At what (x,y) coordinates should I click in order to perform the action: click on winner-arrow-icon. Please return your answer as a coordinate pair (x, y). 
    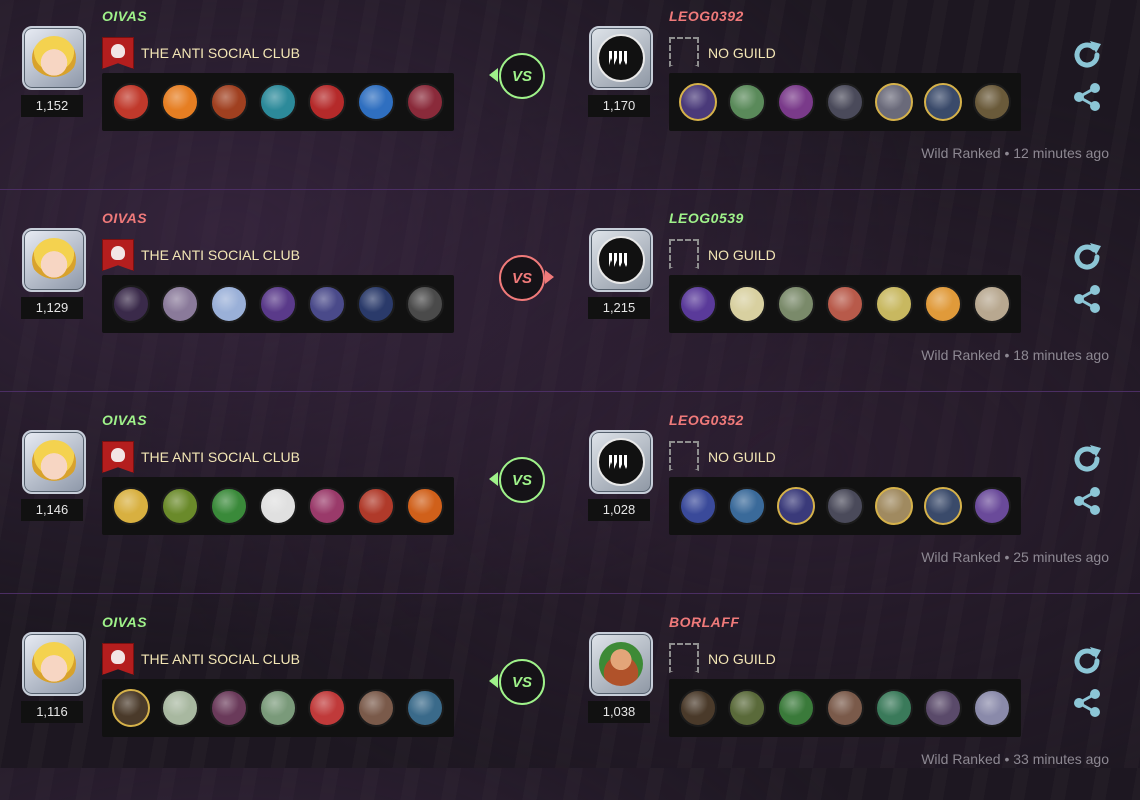
    Looking at the image, I should click on (493, 479).